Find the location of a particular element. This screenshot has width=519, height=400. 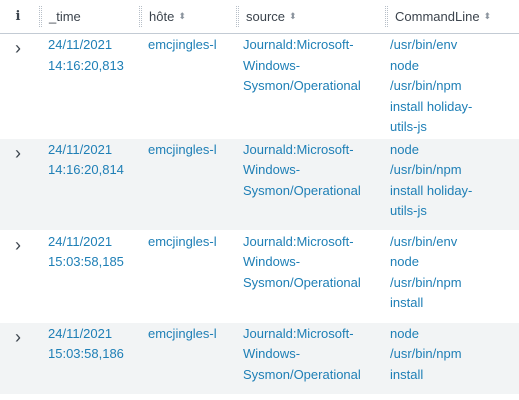

commandline-cell: /usr/bin/env node/usr/bin/npm install is located at coordinates (450, 276).